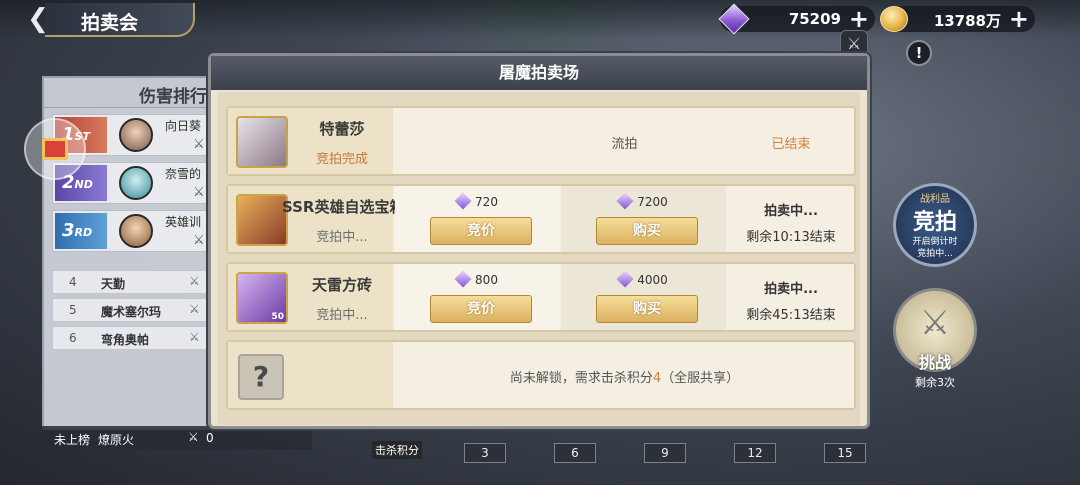 The height and width of the screenshot is (485, 1080). I want to click on challenge-remaining: 剩余3次, so click(935, 382).